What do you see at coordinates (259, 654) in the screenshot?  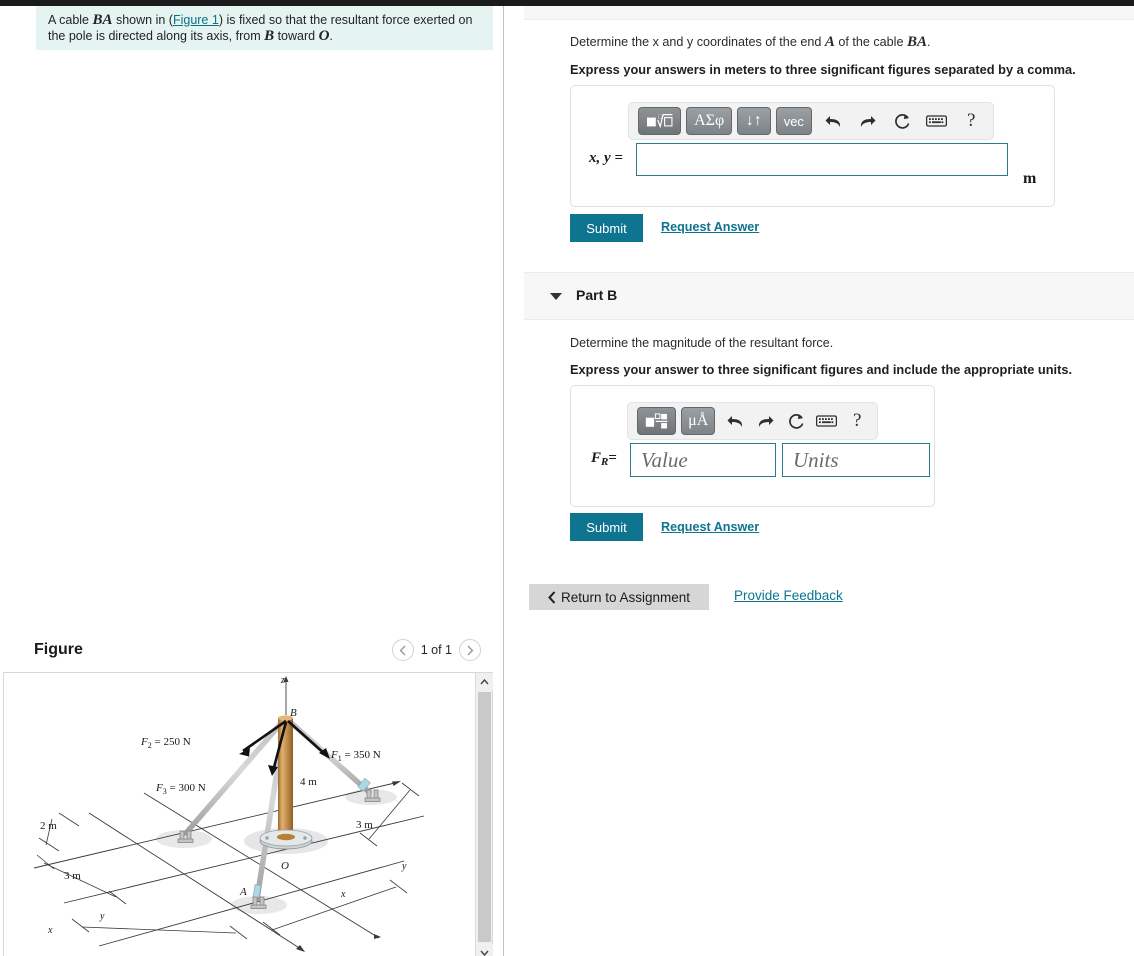 I see `figure-header: Figure 1 of 1` at bounding box center [259, 654].